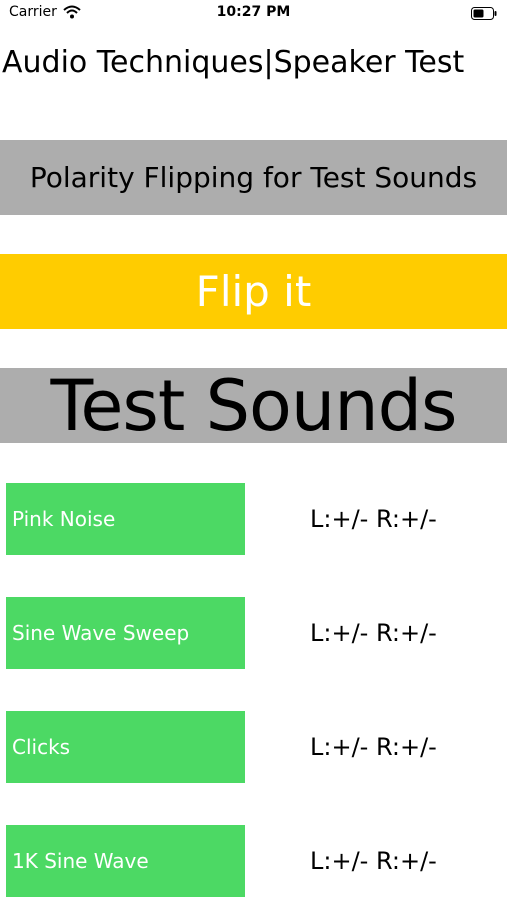 Image resolution: width=507 pixels, height=900 pixels. I want to click on test-sounds-header: Test Sounds, so click(253, 405).